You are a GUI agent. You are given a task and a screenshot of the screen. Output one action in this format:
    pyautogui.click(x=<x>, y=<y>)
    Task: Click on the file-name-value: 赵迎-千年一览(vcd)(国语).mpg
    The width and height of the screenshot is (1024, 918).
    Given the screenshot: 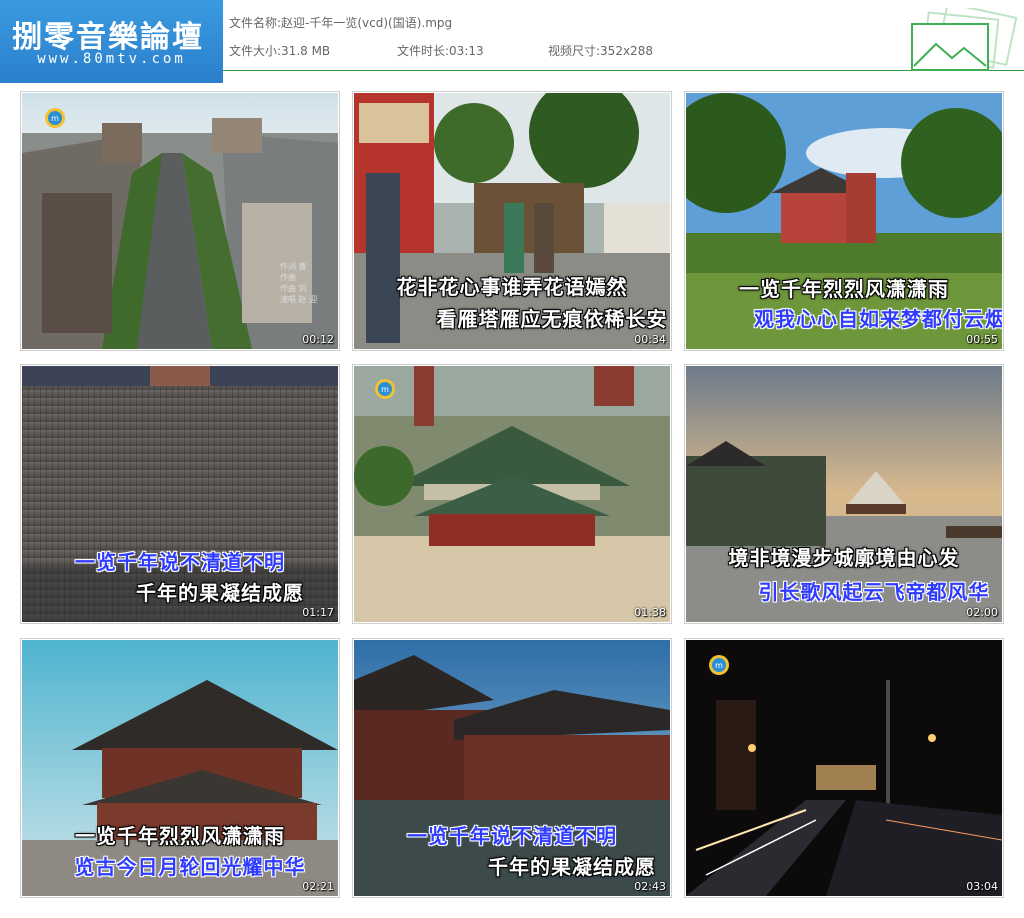 What is the action you would take?
    pyautogui.click(x=367, y=23)
    